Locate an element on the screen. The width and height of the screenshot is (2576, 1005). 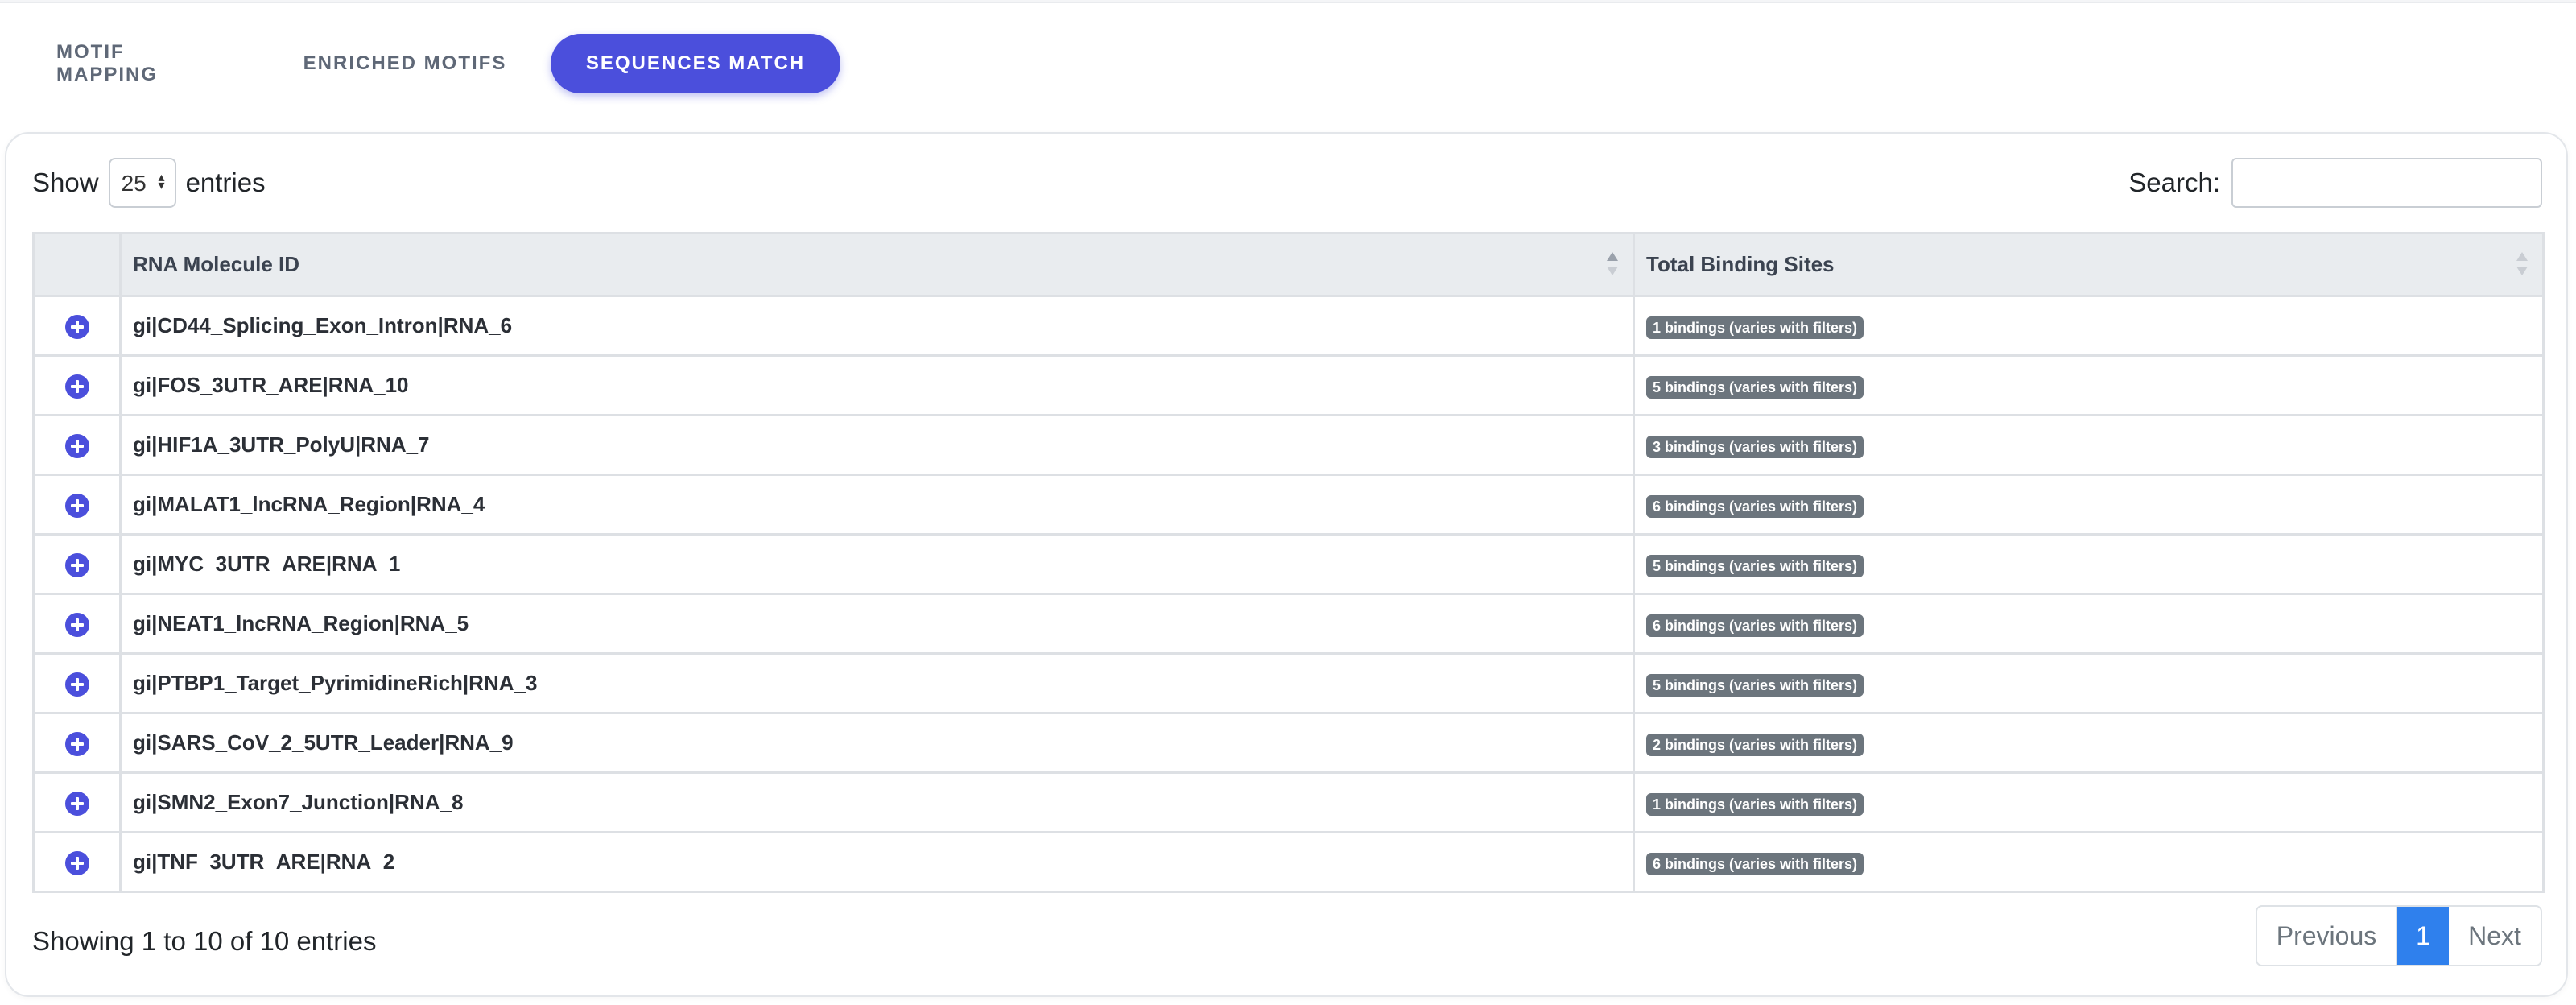
binding-badge: 2 bindings (varies with filters) is located at coordinates (1755, 744).